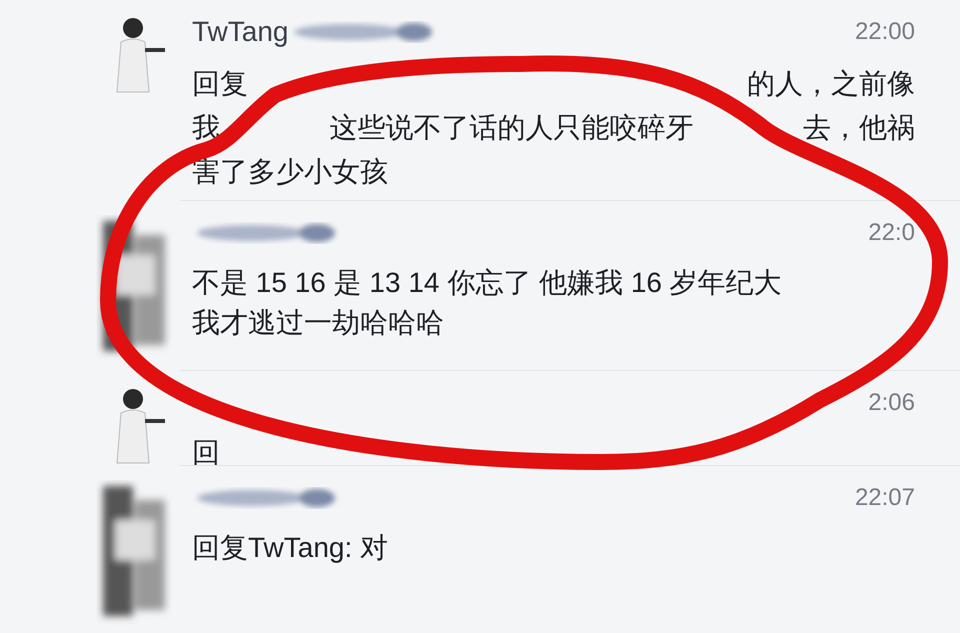 The width and height of the screenshot is (960, 633). Describe the element at coordinates (487, 283) in the screenshot. I see `message-text: 不是 15 16 是 13 14 你忘了 他嫌我 16 岁年纪大` at that location.